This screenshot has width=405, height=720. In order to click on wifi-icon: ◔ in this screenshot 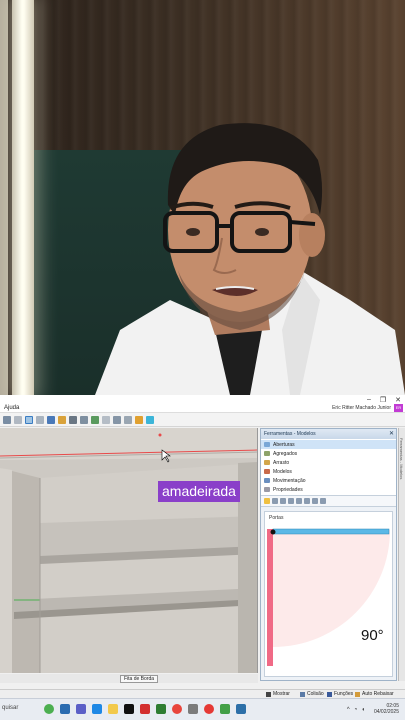, I will do `click(356, 710)`.